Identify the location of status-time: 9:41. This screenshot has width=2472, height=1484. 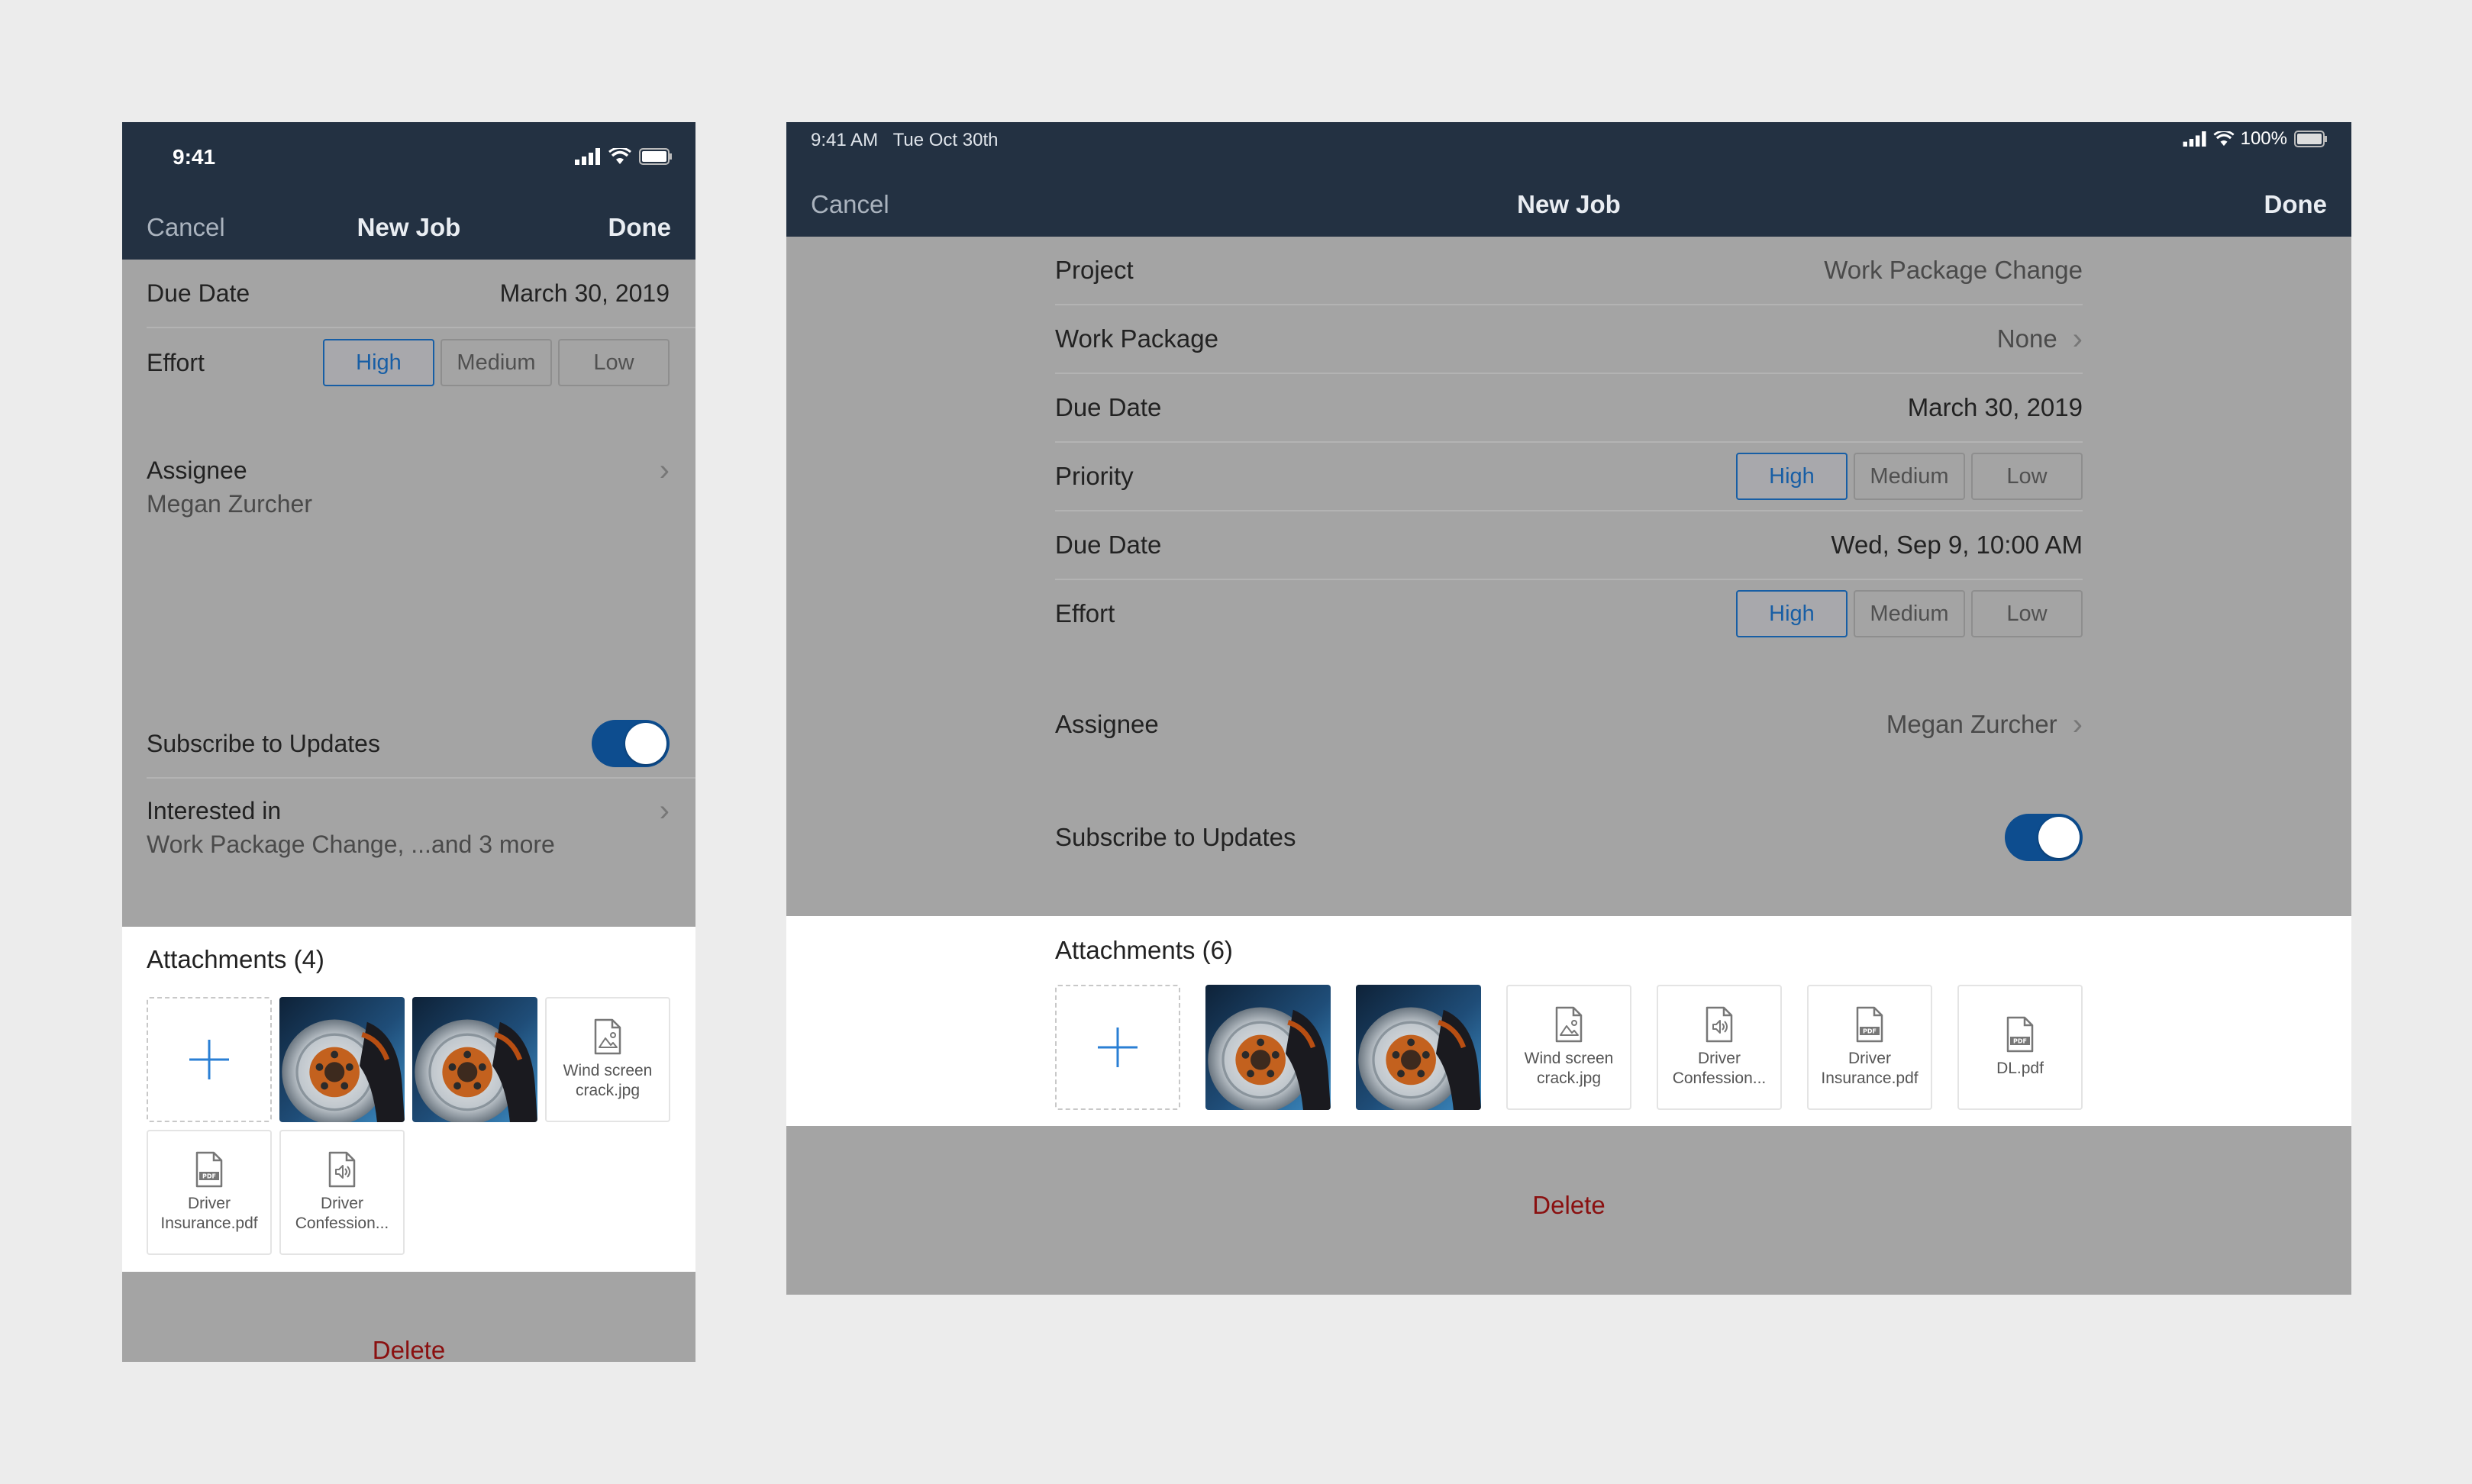
(194, 157).